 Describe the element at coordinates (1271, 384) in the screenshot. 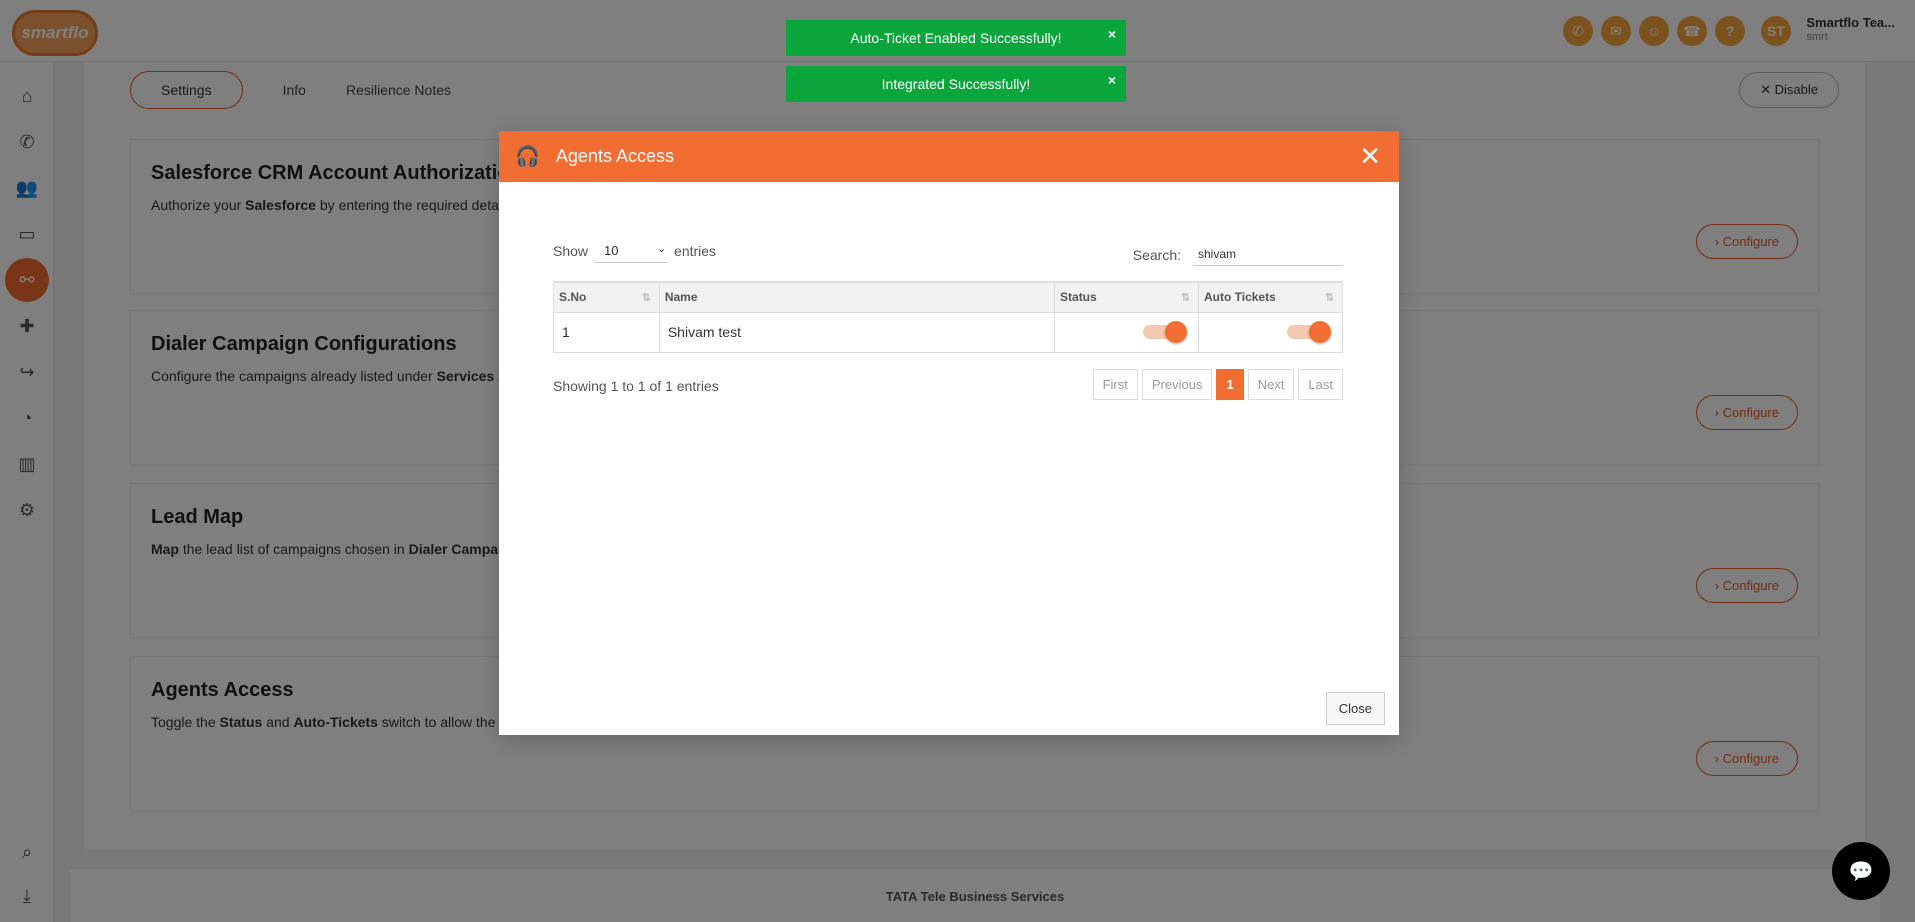

I see `pager-next: Next` at that location.